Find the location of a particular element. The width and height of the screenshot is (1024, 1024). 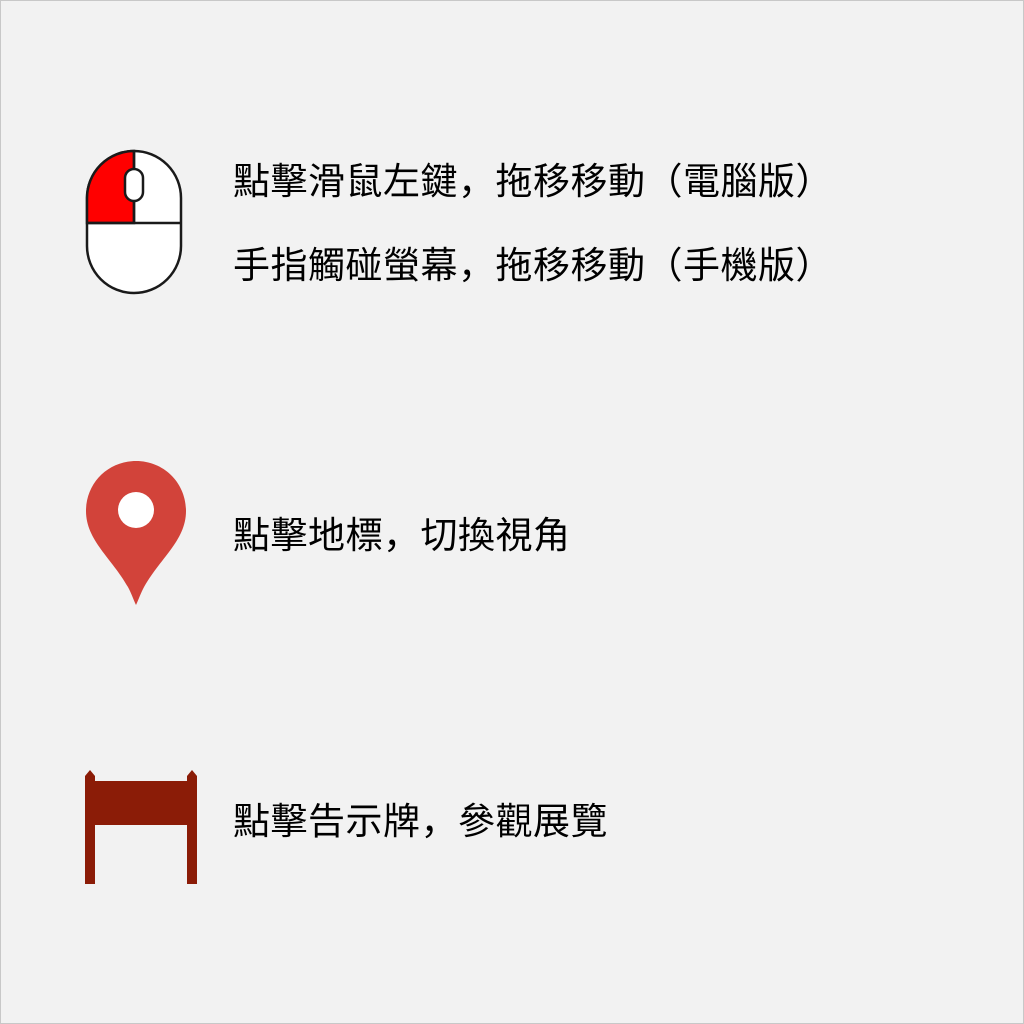

pin-instruction: 點擊地標，切換視角 is located at coordinates (402, 535).